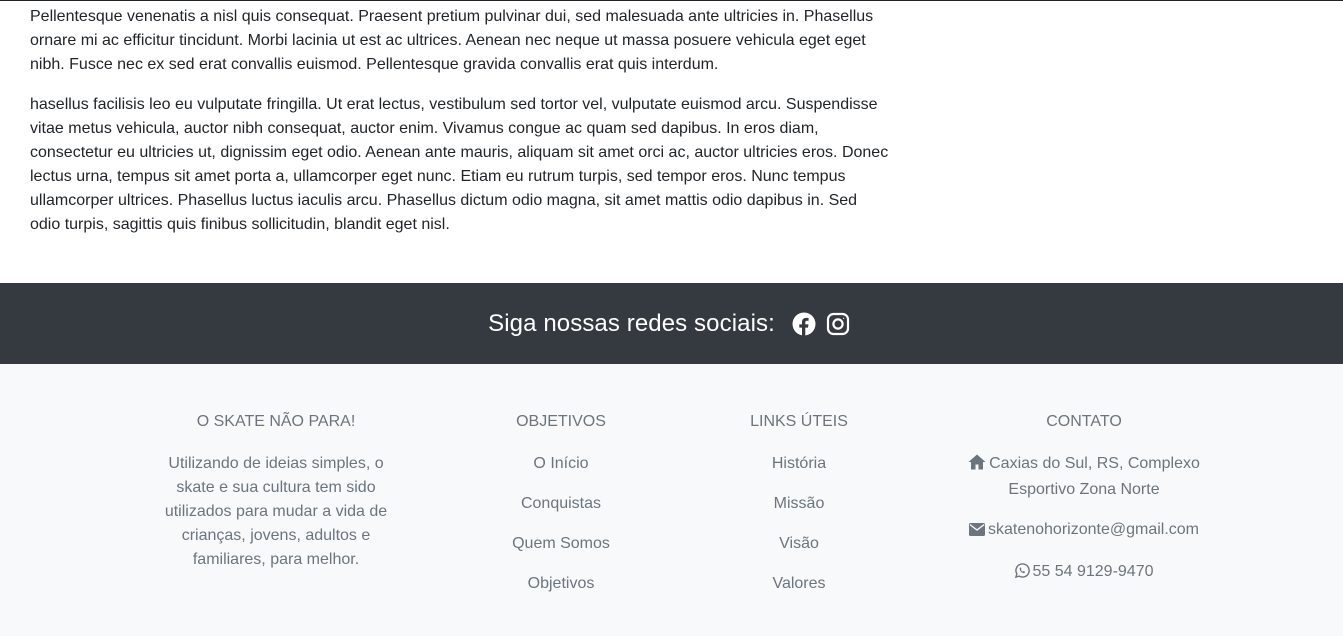 Image resolution: width=1343 pixels, height=636 pixels. I want to click on about-heading: O SKATE NÃO PARA!, so click(276, 421).